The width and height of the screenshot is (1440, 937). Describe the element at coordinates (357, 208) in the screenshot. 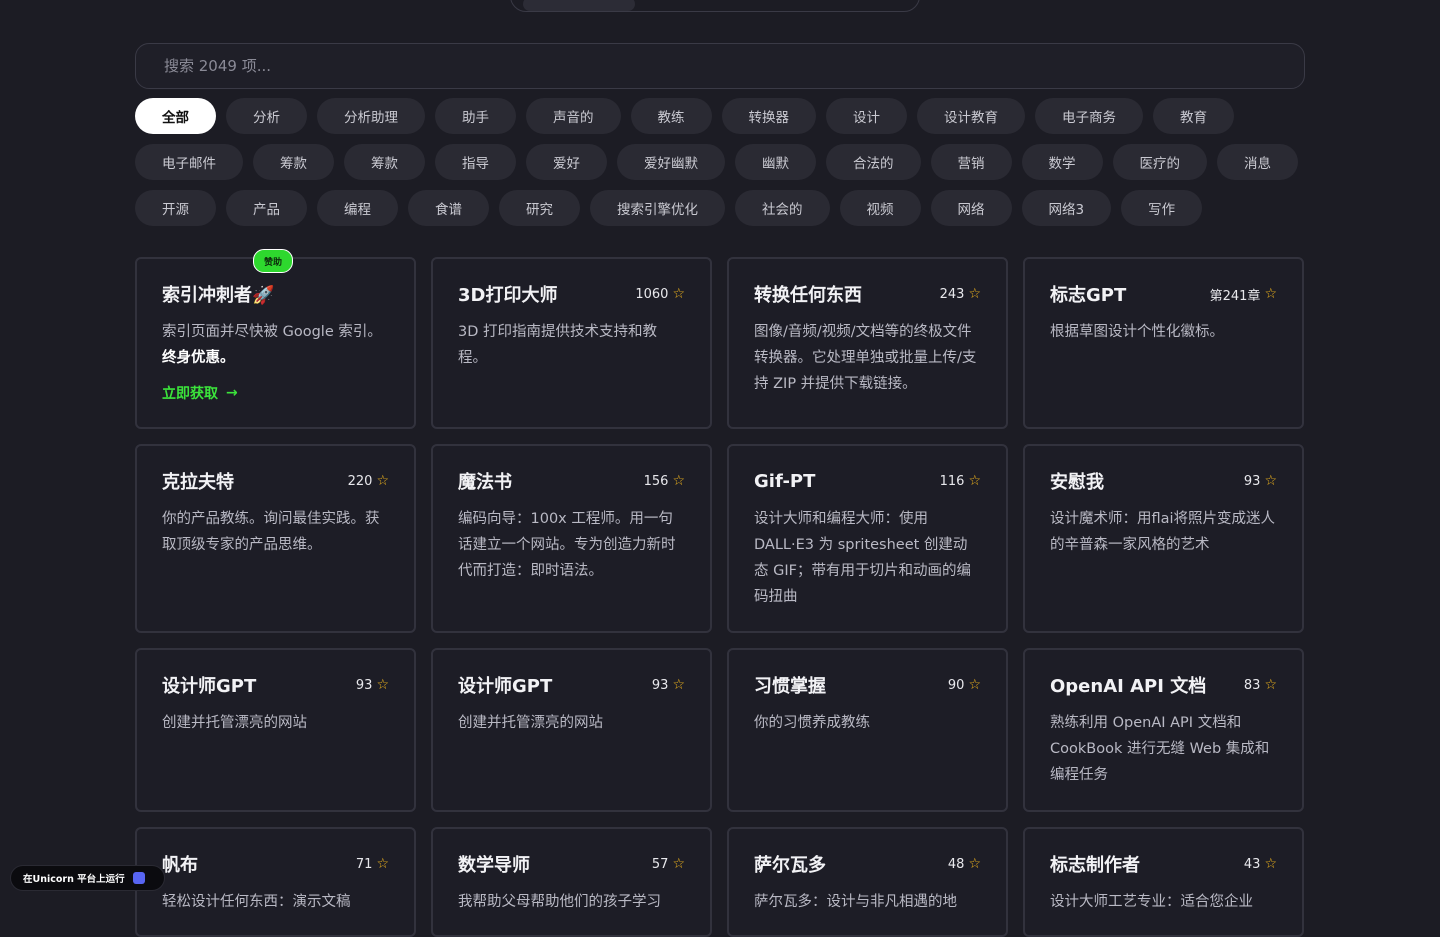

I see `chip-programming: 编程` at that location.